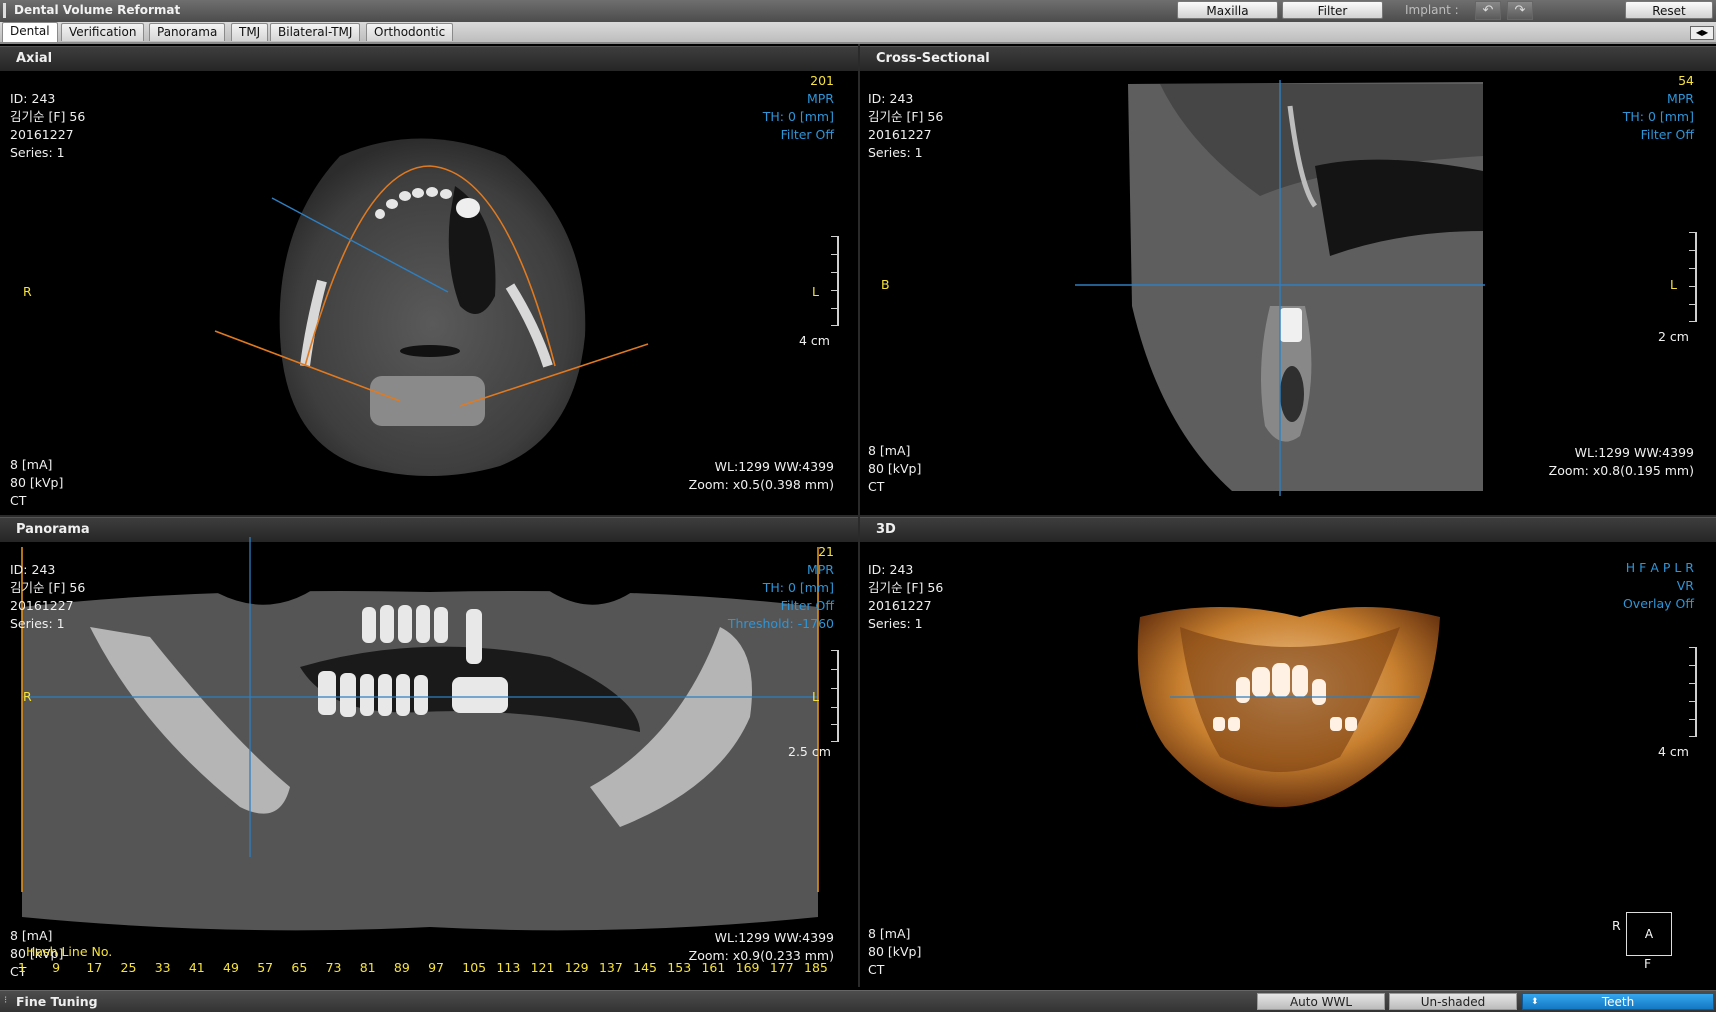 The width and height of the screenshot is (1716, 1012). What do you see at coordinates (410, 32) in the screenshot?
I see `tab-orthodontic: Orthodontic` at bounding box center [410, 32].